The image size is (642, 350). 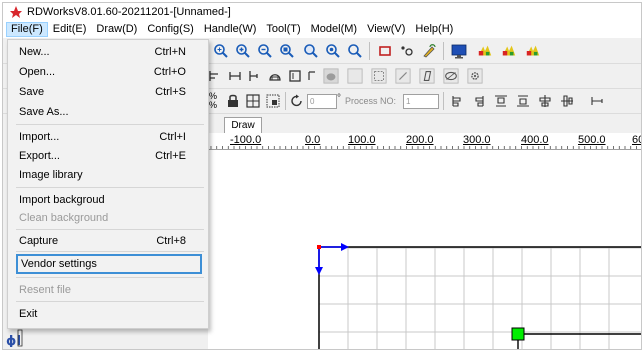 What do you see at coordinates (379, 76) in the screenshot?
I see `dashed-frame-icon` at bounding box center [379, 76].